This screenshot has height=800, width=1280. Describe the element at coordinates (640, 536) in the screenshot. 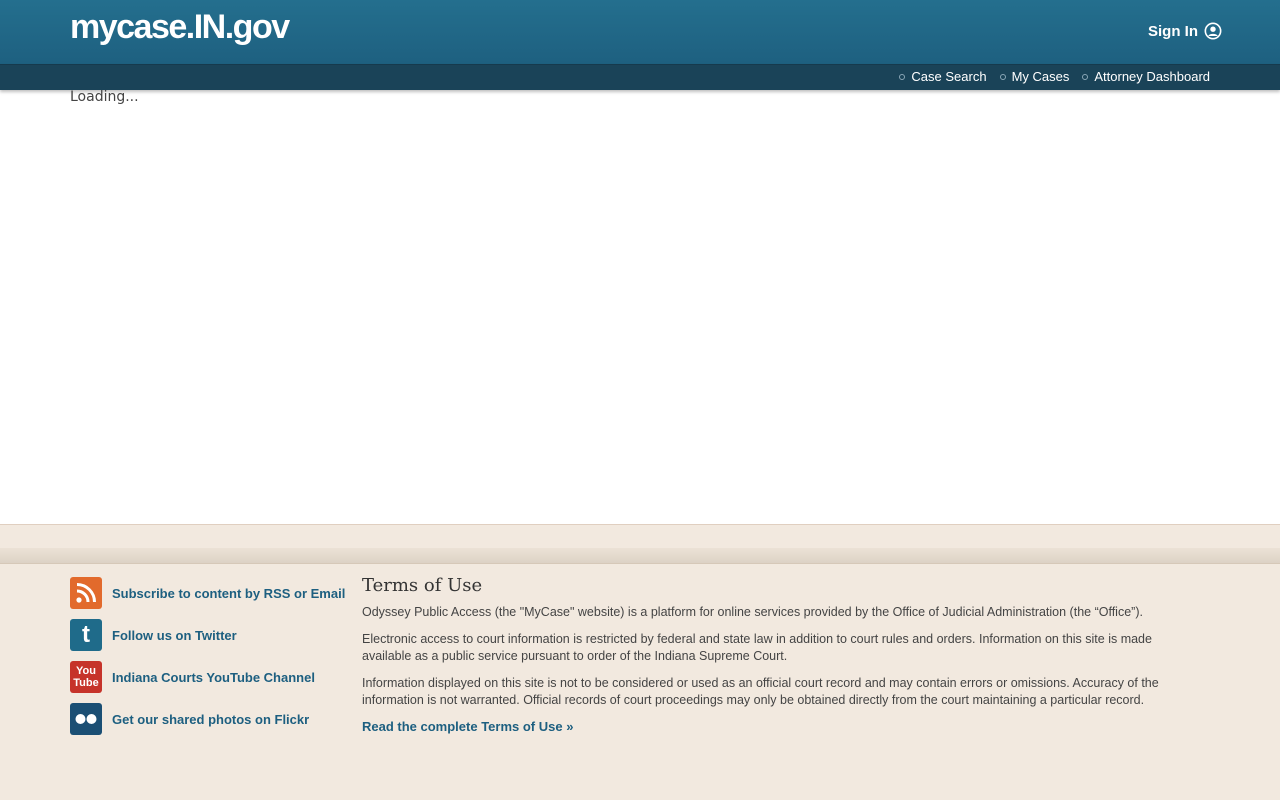

I see `footer-top-strip` at that location.